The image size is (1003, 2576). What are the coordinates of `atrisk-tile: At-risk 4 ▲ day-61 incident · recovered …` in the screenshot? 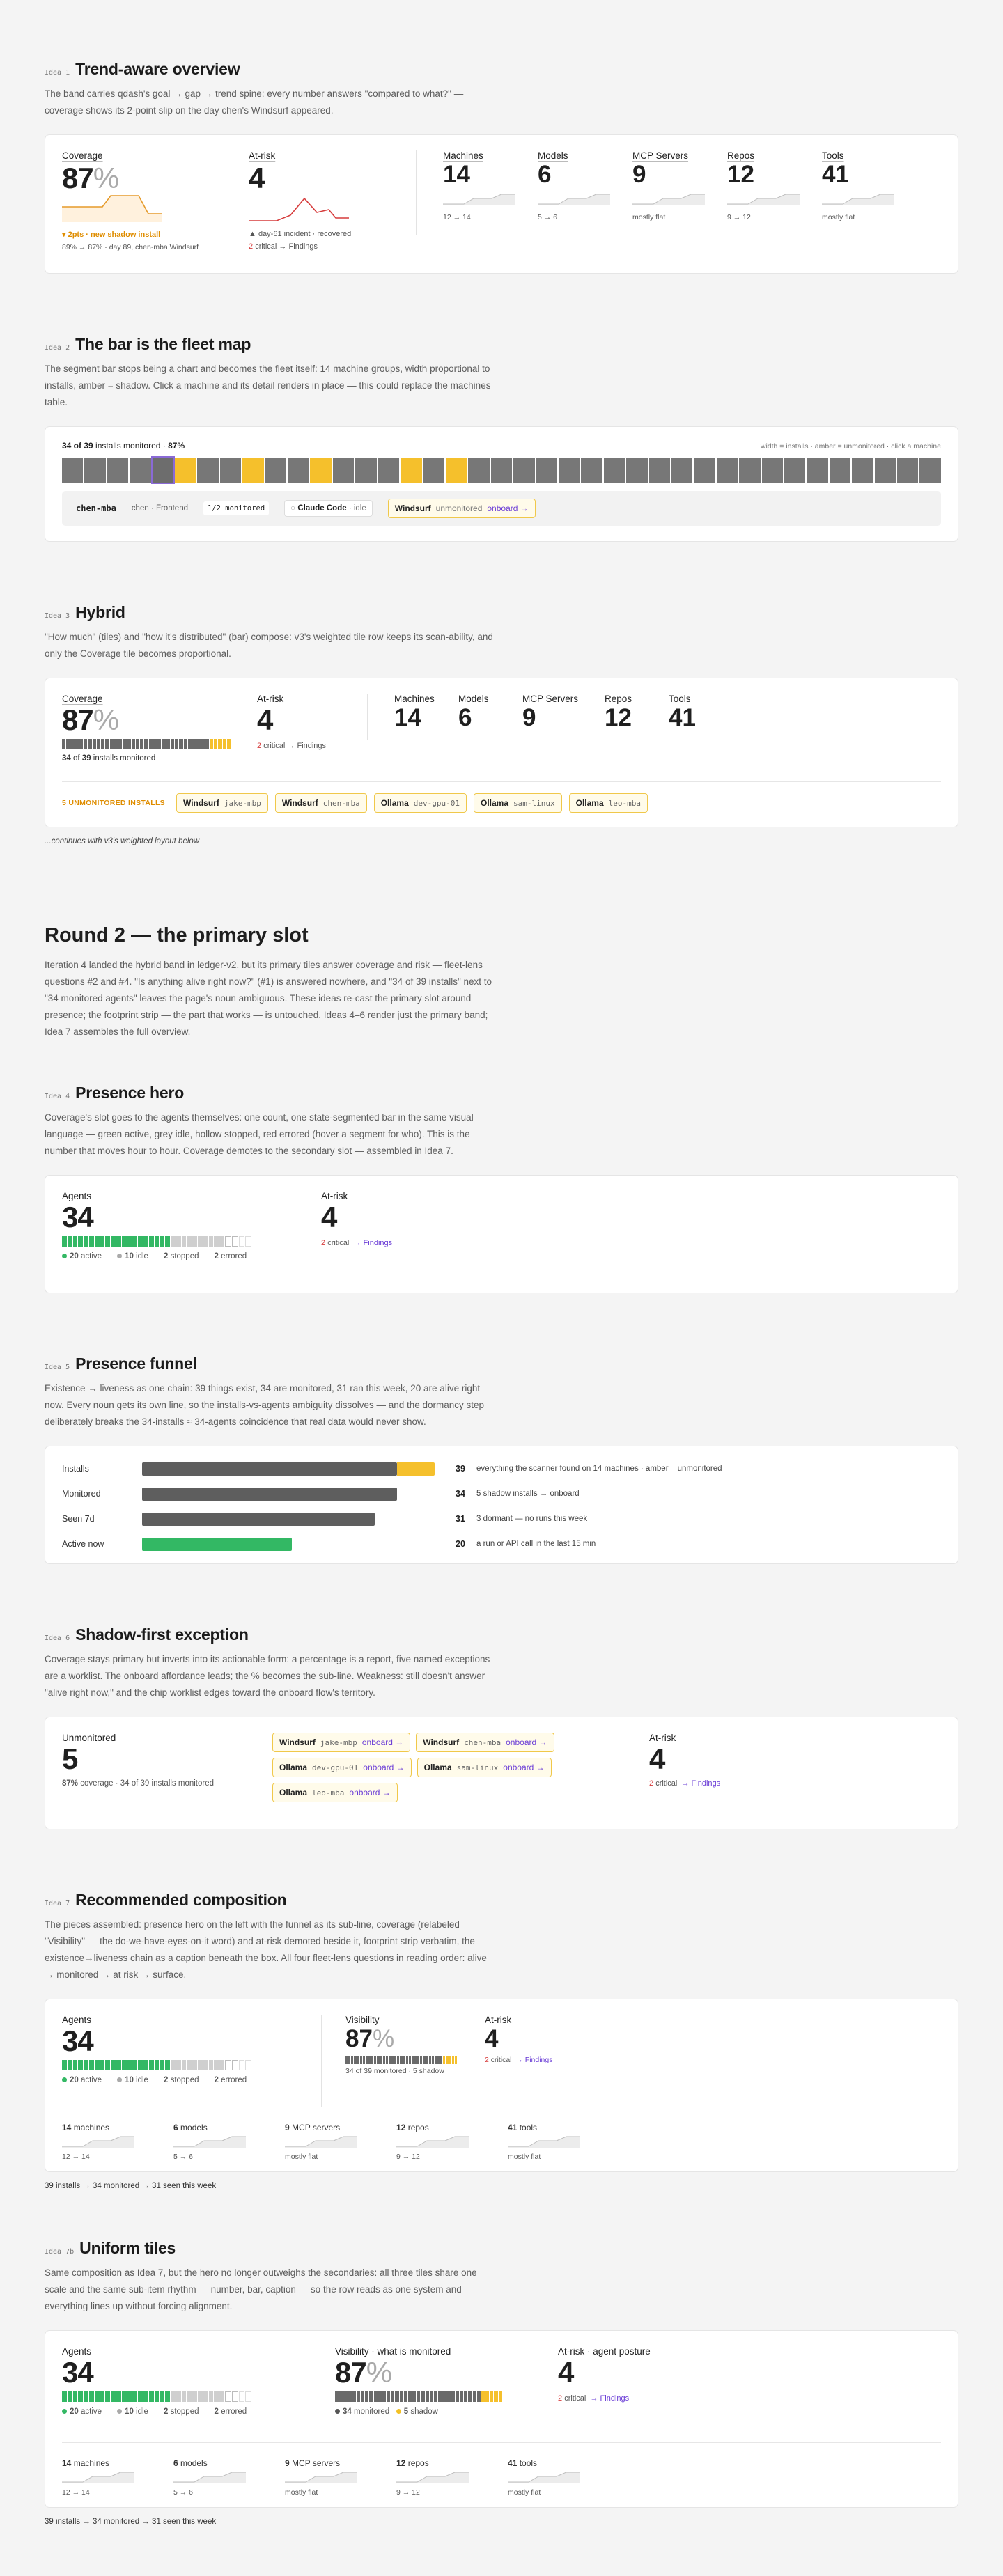 It's located at (332, 203).